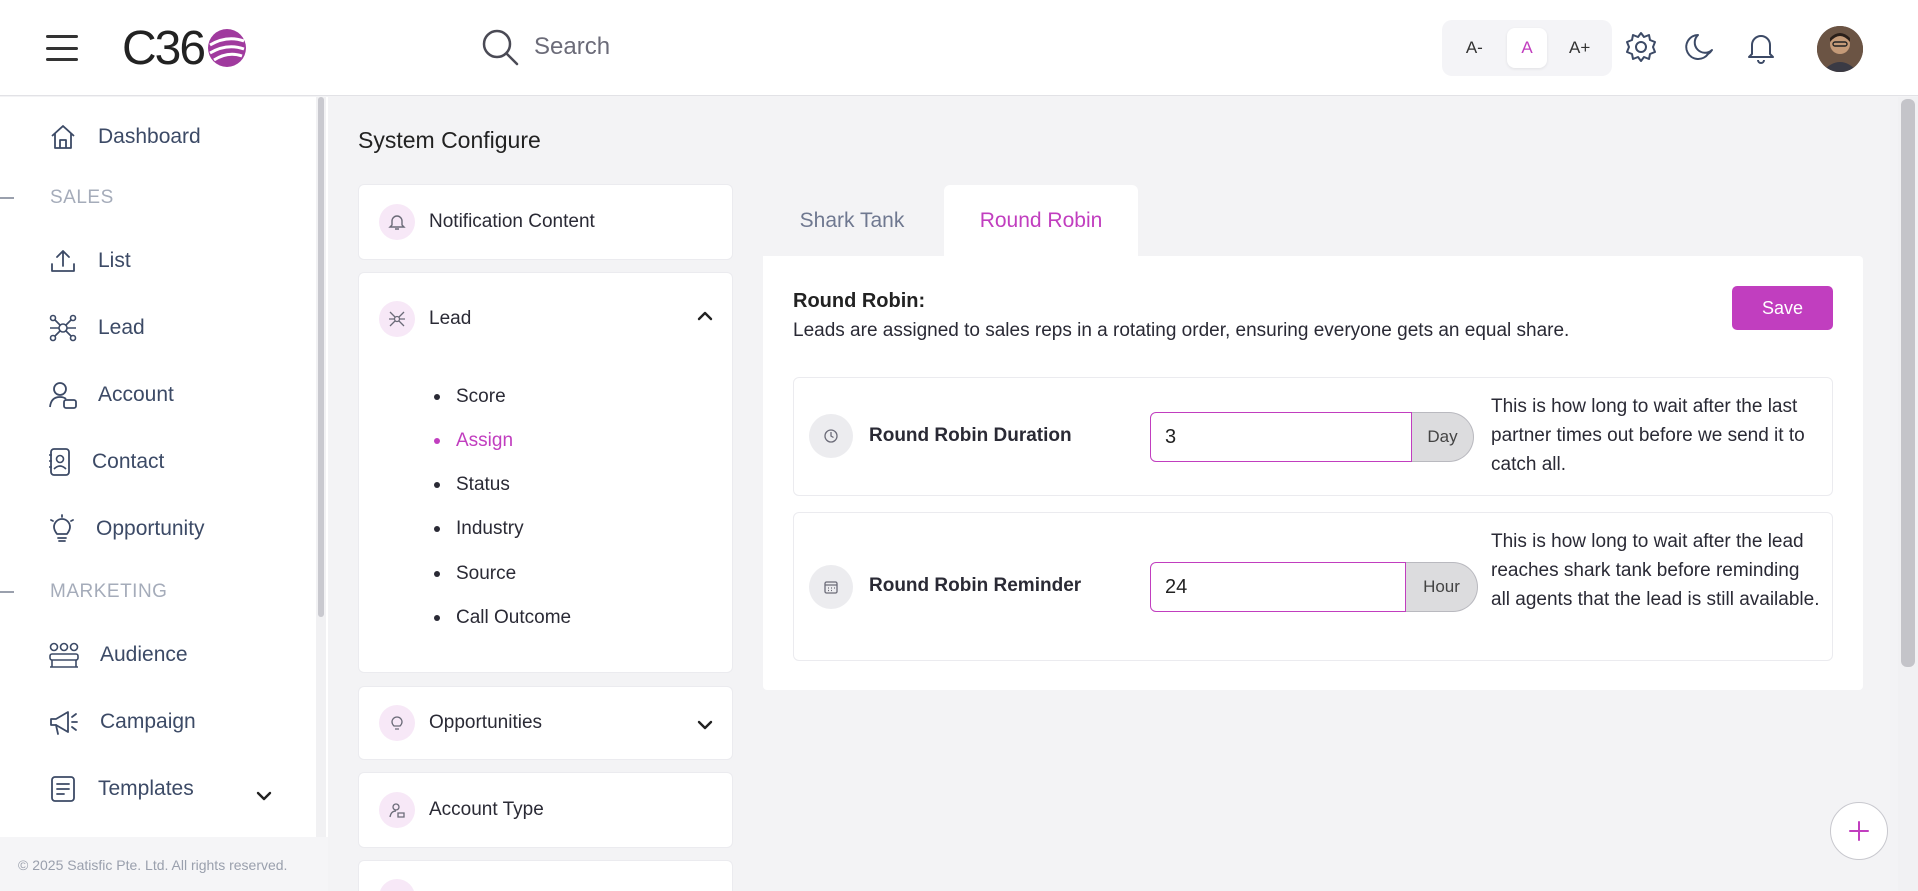 The height and width of the screenshot is (891, 1918). What do you see at coordinates (486, 722) in the screenshot?
I see `menu-item-label: Opportunities` at bounding box center [486, 722].